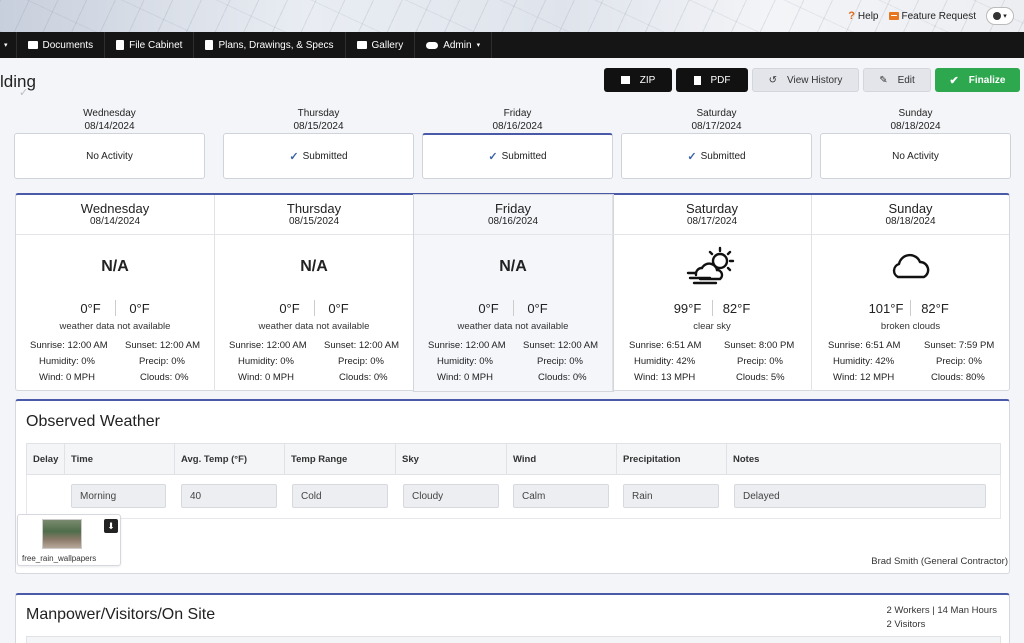  Describe the element at coordinates (118, 496) in the screenshot. I see `time-field: Morning` at that location.